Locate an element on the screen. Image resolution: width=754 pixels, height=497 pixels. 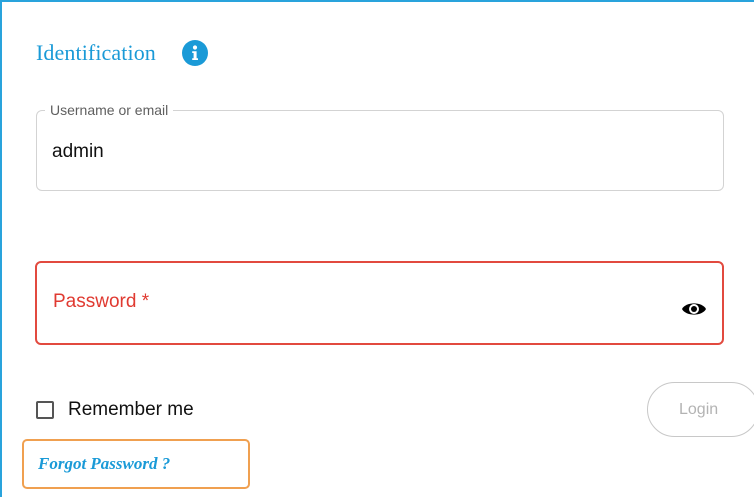
info-icon is located at coordinates (194, 53).